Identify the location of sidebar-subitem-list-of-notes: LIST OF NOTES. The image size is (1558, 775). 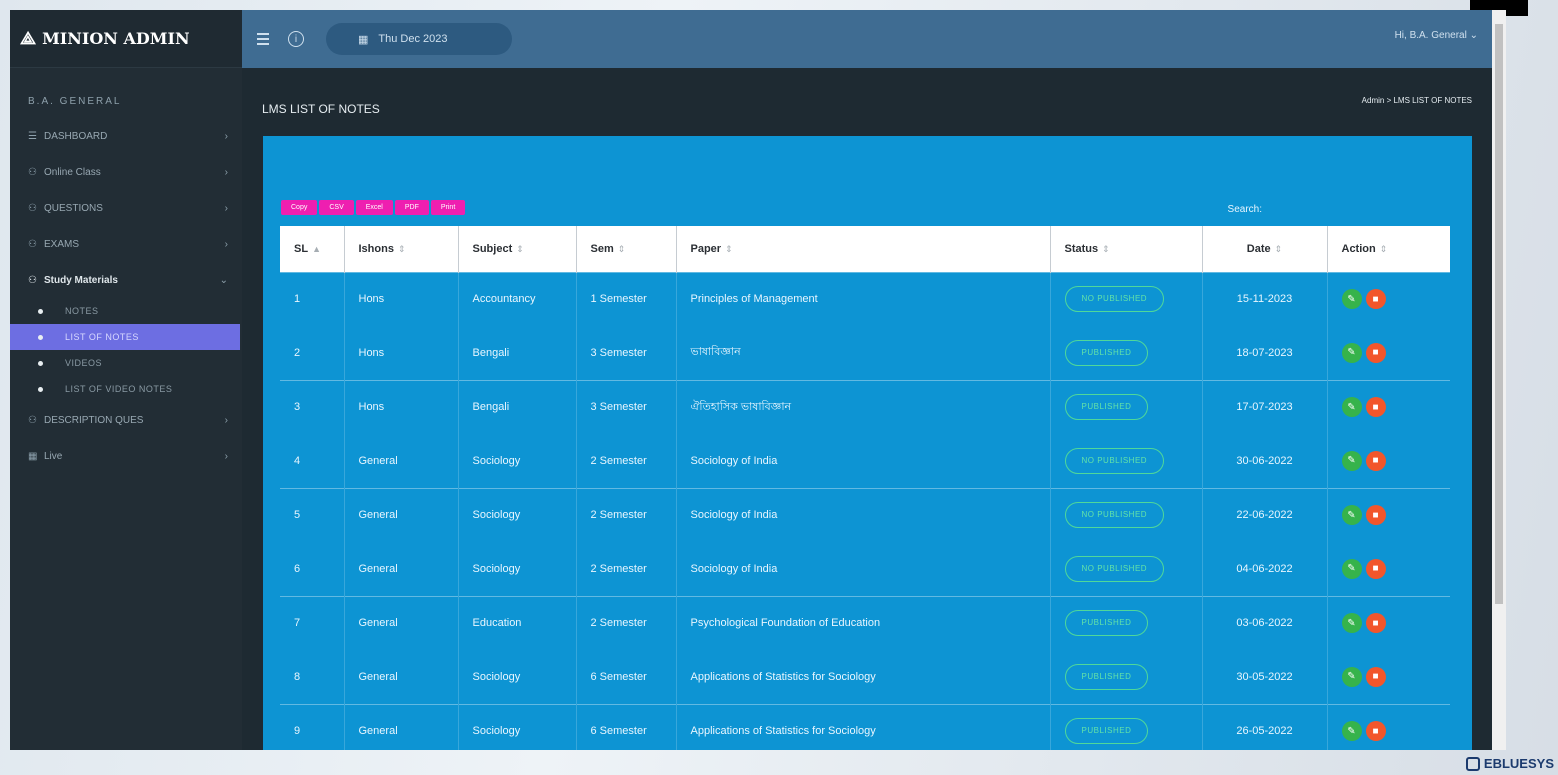
(125, 337).